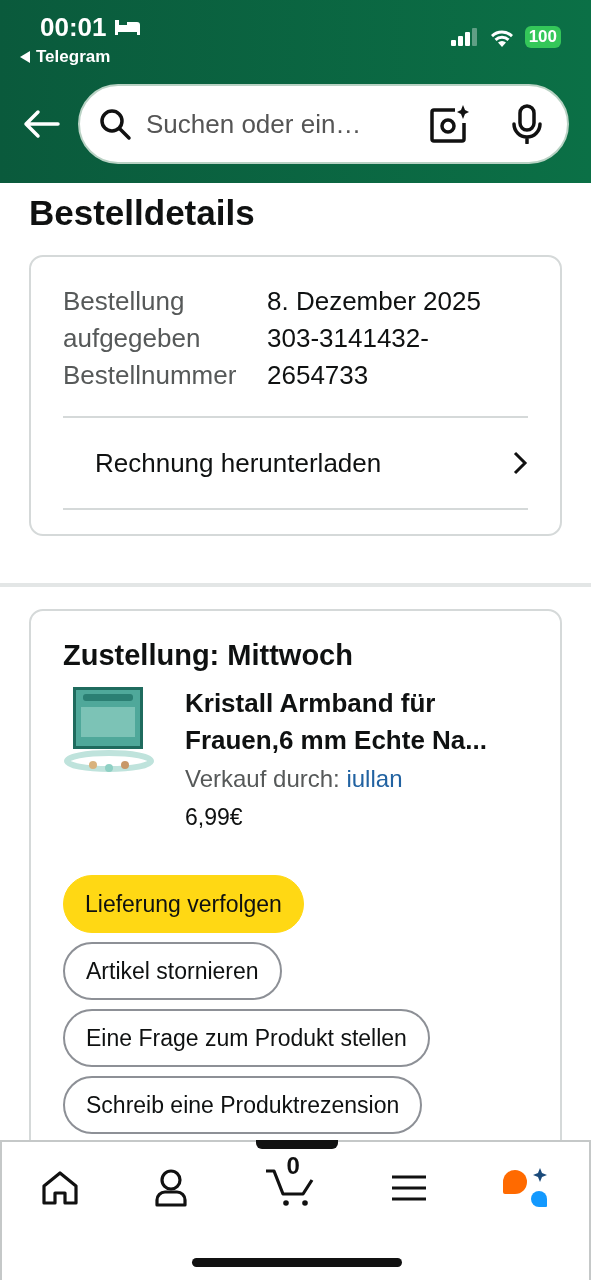 The image size is (591, 1280). What do you see at coordinates (41, 124) in the screenshot?
I see `back-arrow-icon` at bounding box center [41, 124].